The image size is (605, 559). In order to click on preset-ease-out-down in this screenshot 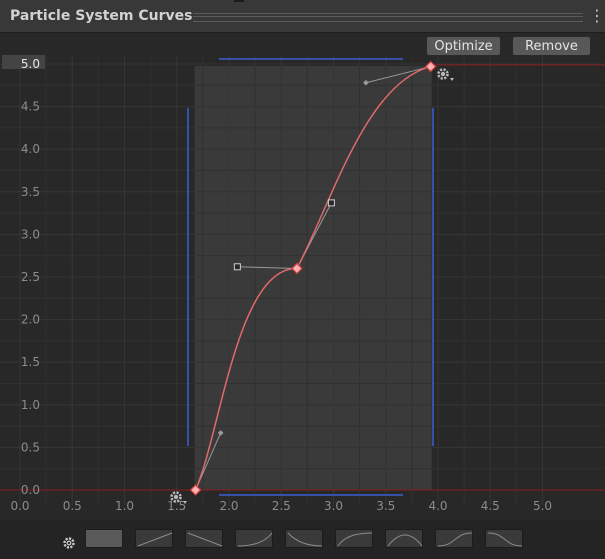, I will do `click(304, 538)`.